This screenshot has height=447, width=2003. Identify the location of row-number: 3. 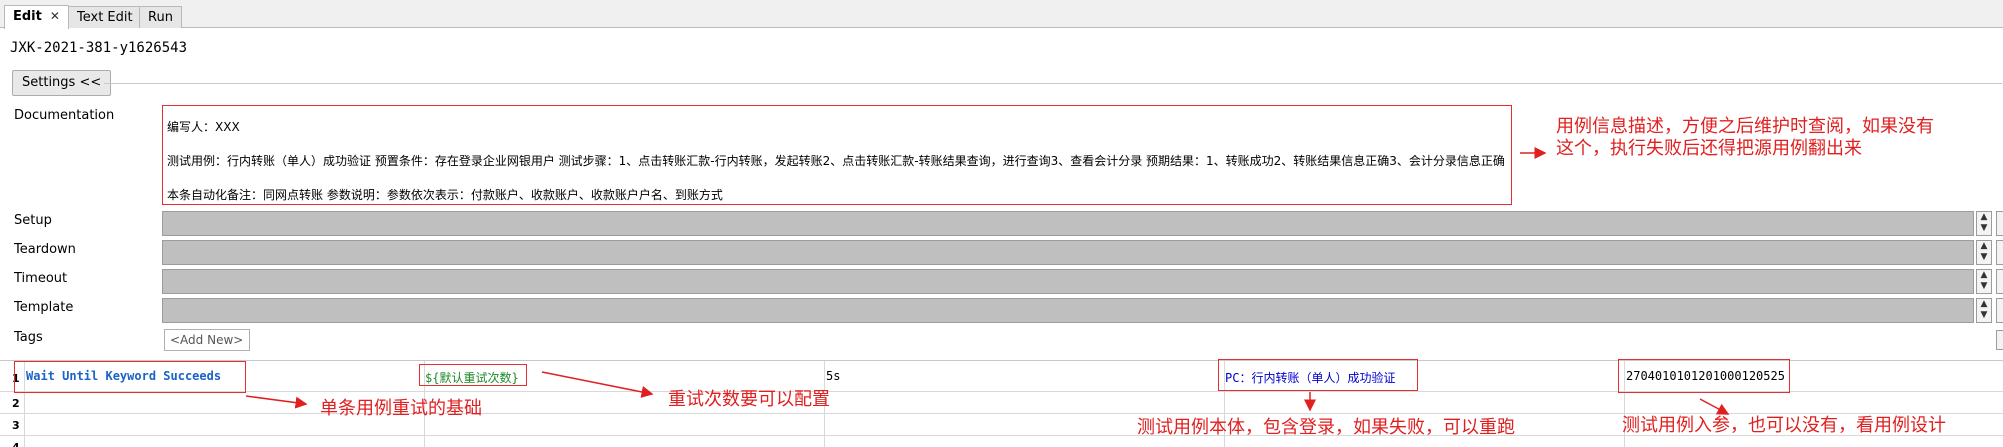
(16, 425).